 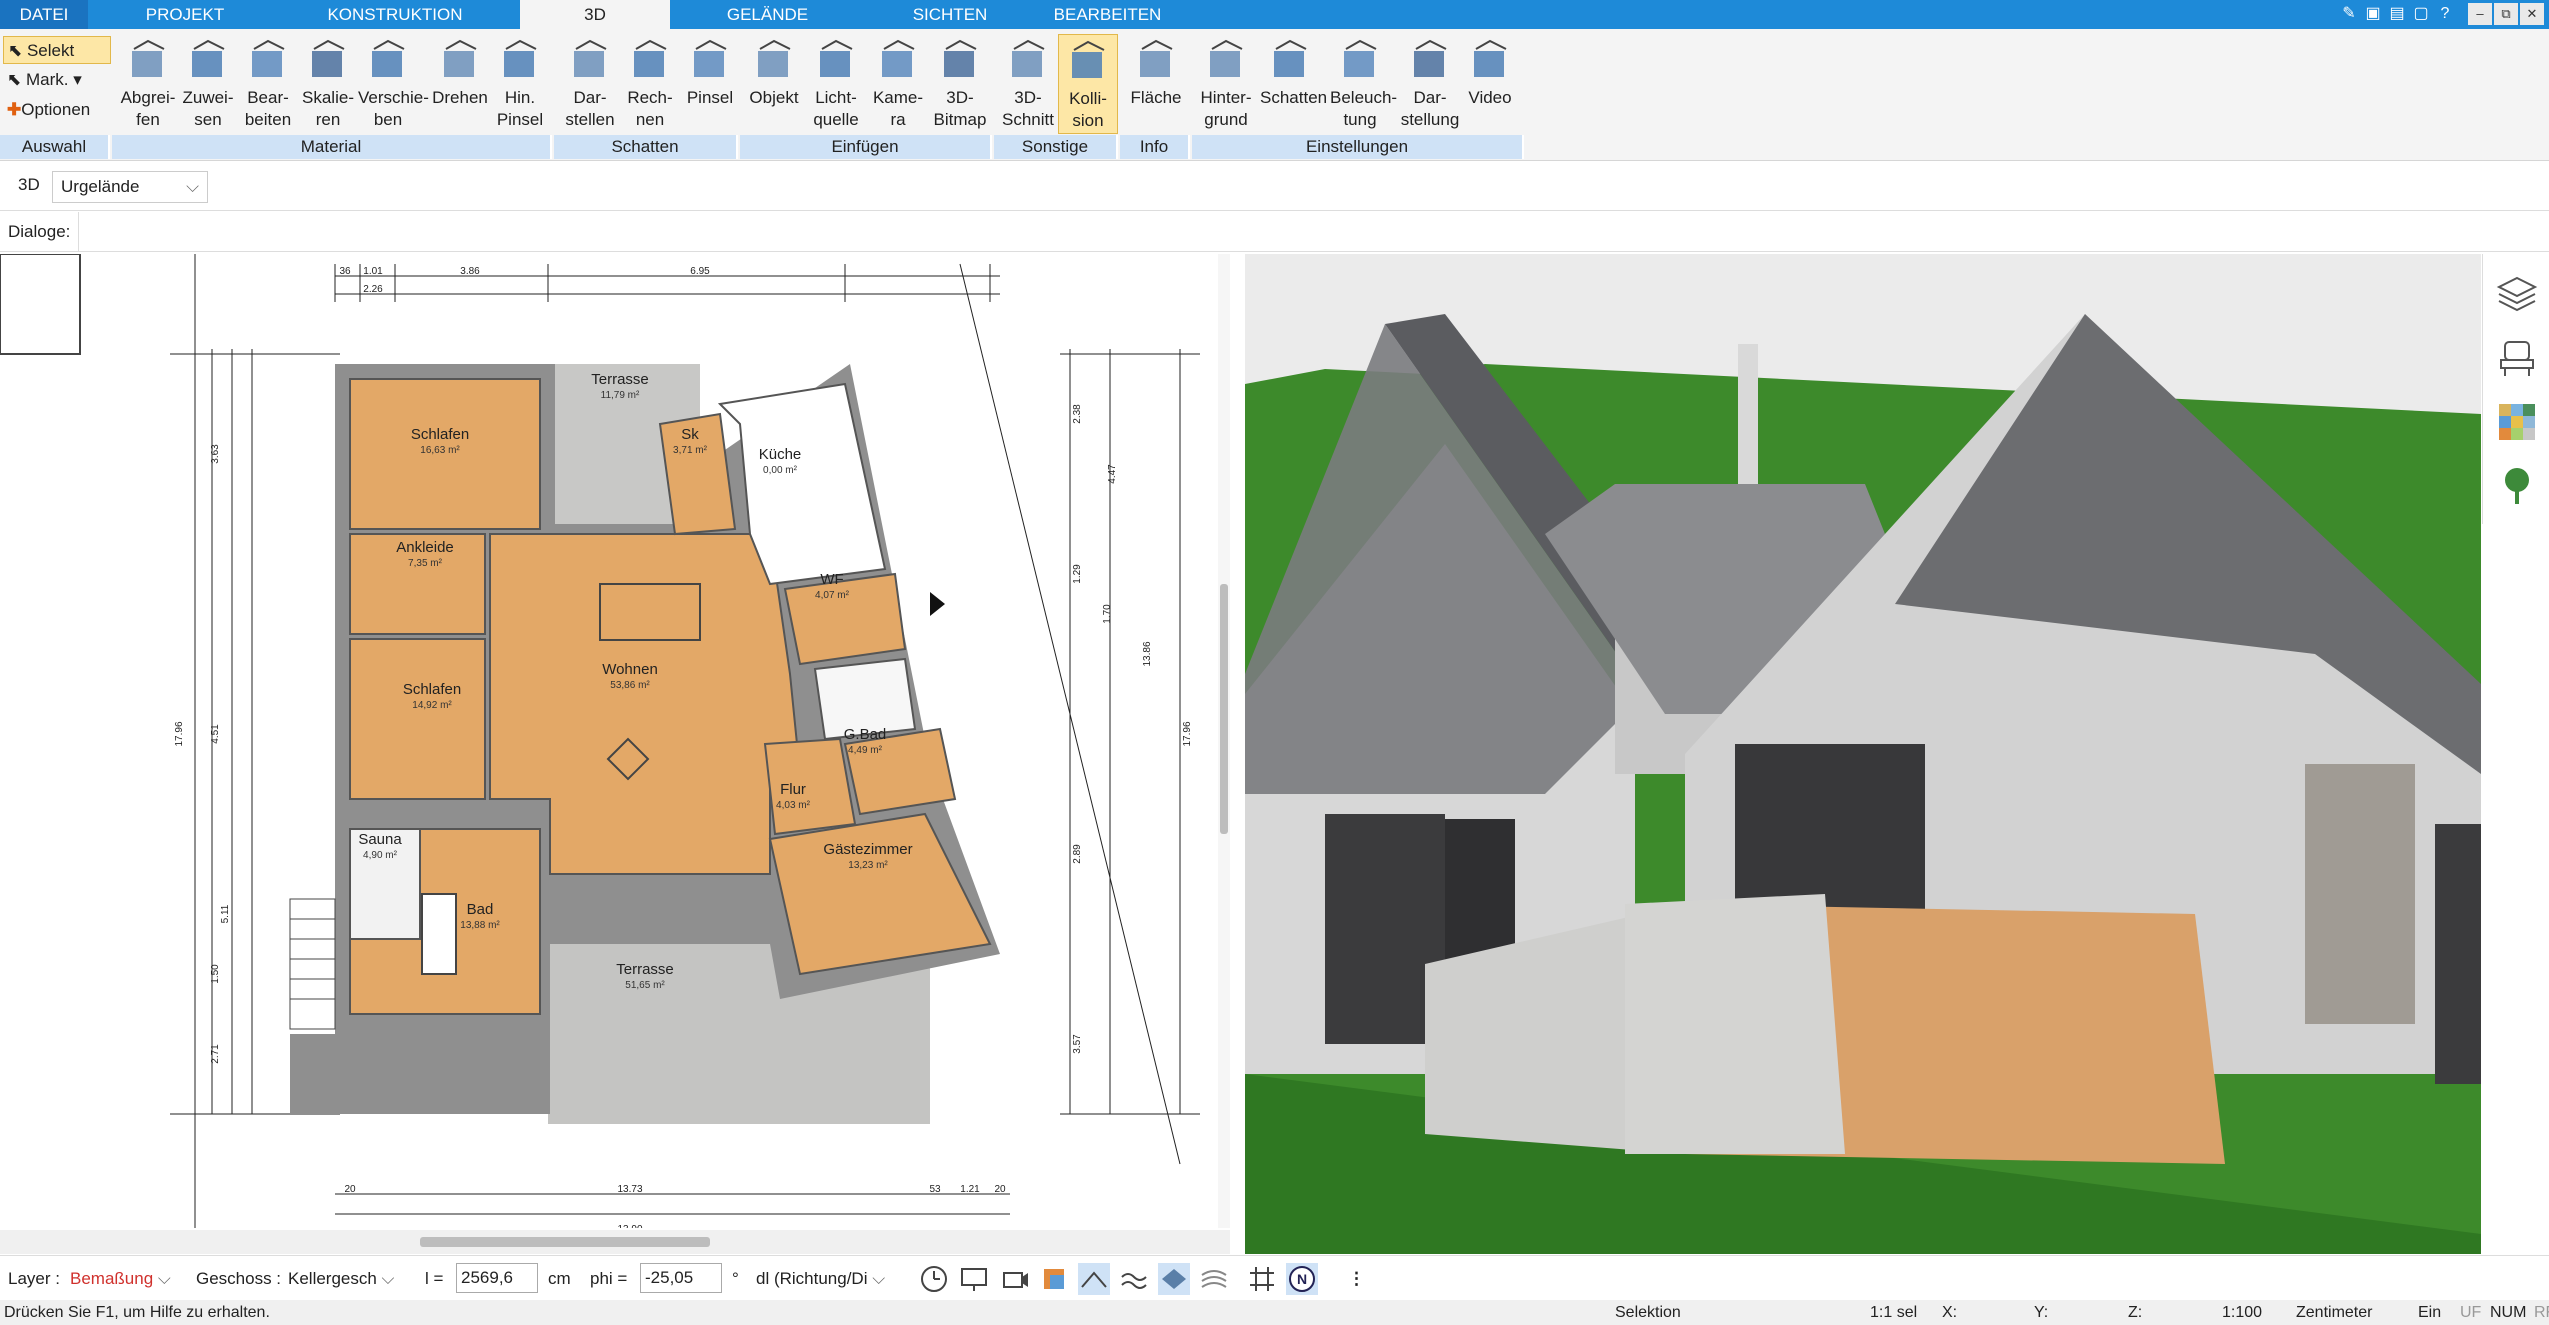 I want to click on hintergrund-label: grund, so click(x=1226, y=119).